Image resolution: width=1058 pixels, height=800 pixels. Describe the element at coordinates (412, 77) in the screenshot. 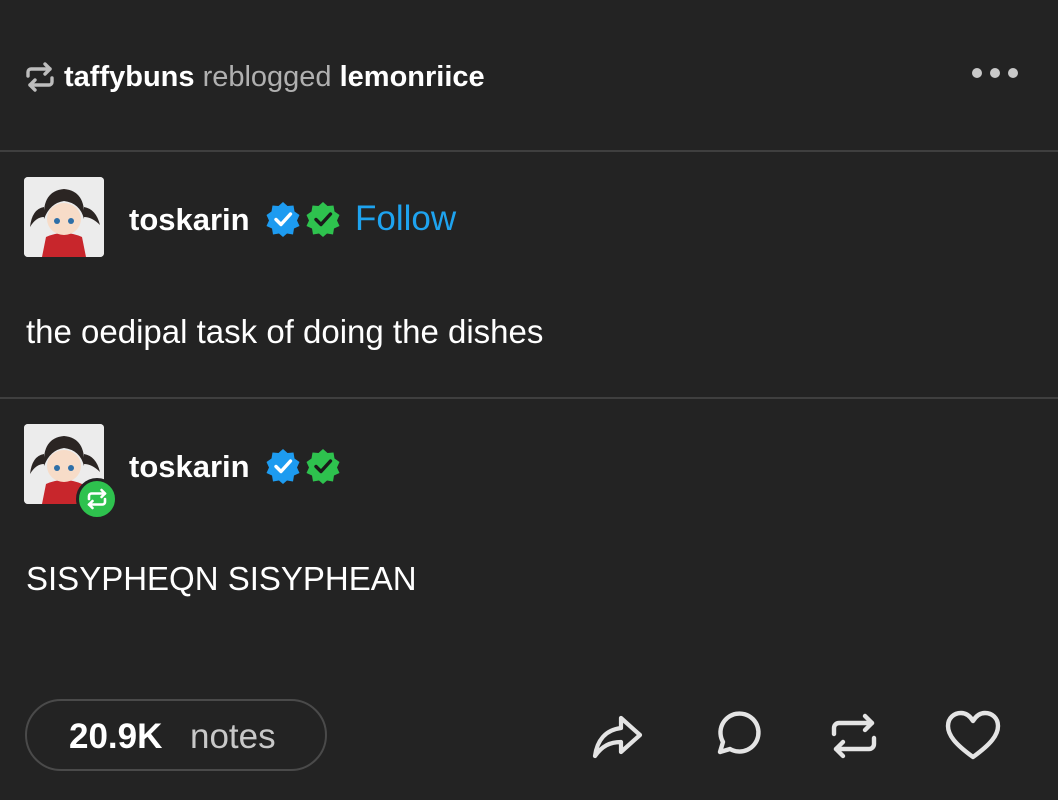

I see `source-blog-name: lemonriice` at that location.